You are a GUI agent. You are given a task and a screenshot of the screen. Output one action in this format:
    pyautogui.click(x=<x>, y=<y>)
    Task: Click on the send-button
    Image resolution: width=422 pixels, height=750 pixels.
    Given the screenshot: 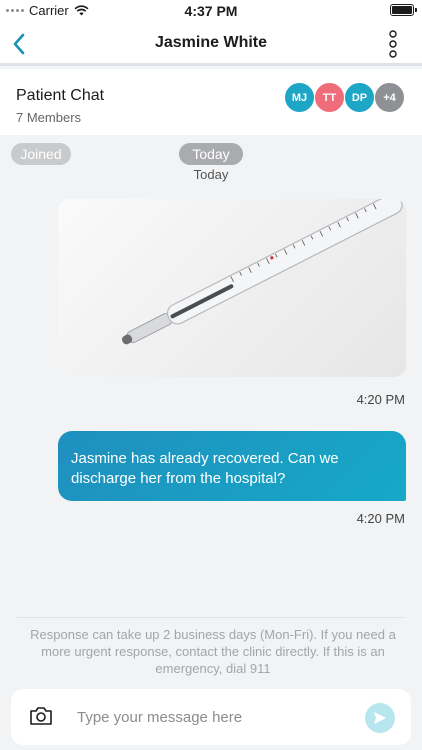 What is the action you would take?
    pyautogui.click(x=380, y=718)
    